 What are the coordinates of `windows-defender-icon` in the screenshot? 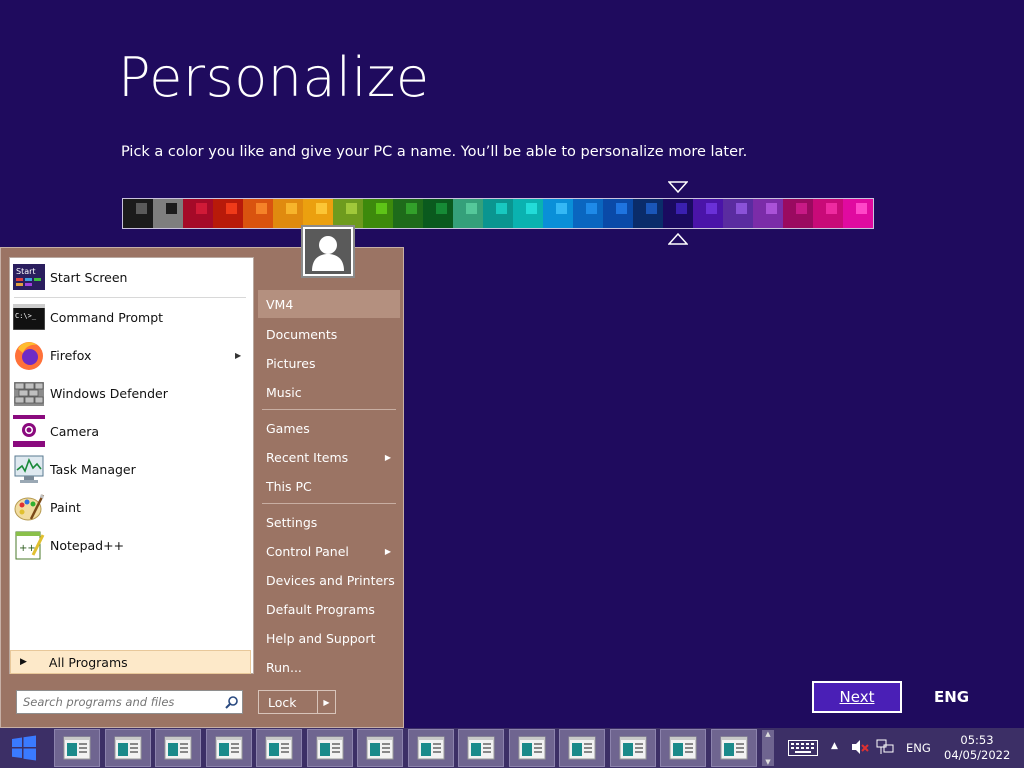 It's located at (29, 393).